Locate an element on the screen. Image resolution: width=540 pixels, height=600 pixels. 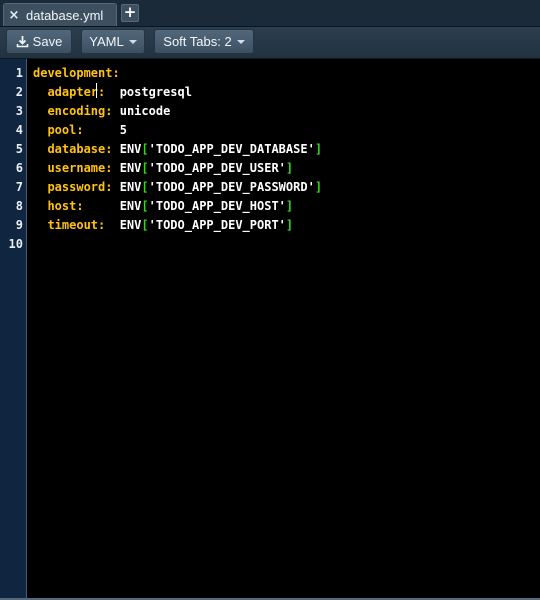
yaml-value: postgresql is located at coordinates (155, 92).